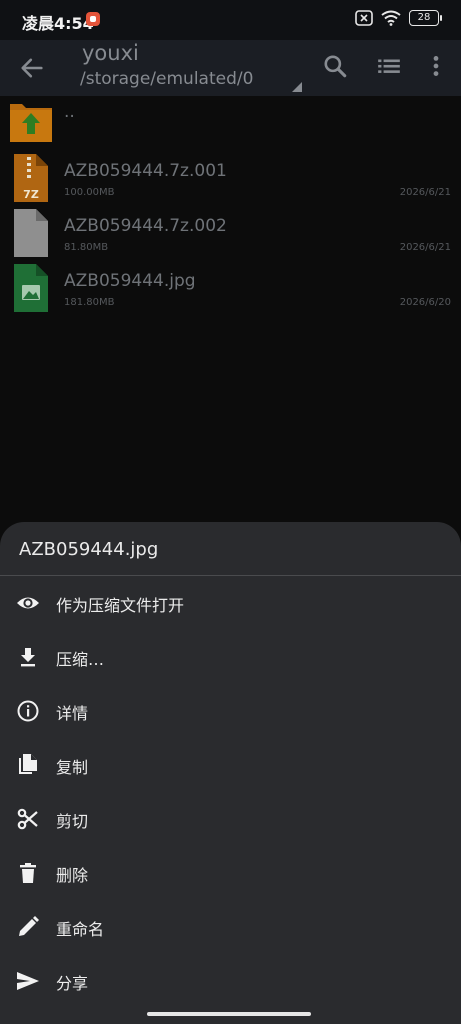 The image size is (461, 1024). Describe the element at coordinates (72, 983) in the screenshot. I see `menu-label: 分享` at that location.